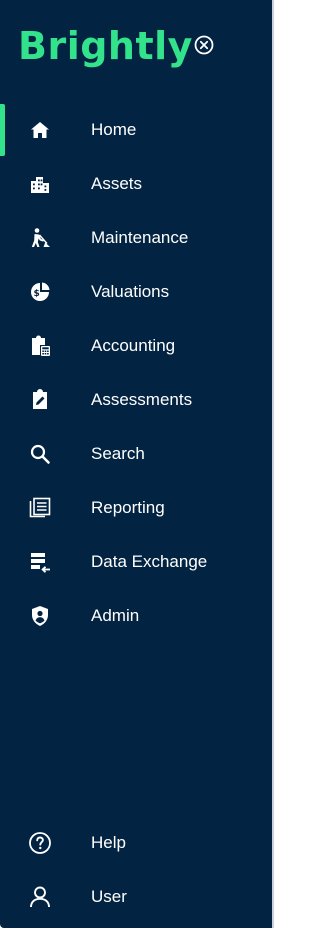  Describe the element at coordinates (130, 291) in the screenshot. I see `sidebar-item-label: Valuations` at that location.